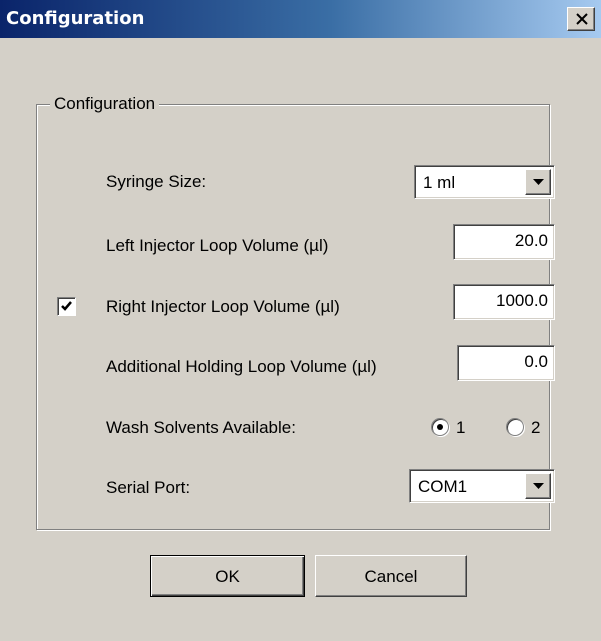 The height and width of the screenshot is (641, 601). Describe the element at coordinates (506, 363) in the screenshot. I see `holding-loop-field: 0.0` at that location.